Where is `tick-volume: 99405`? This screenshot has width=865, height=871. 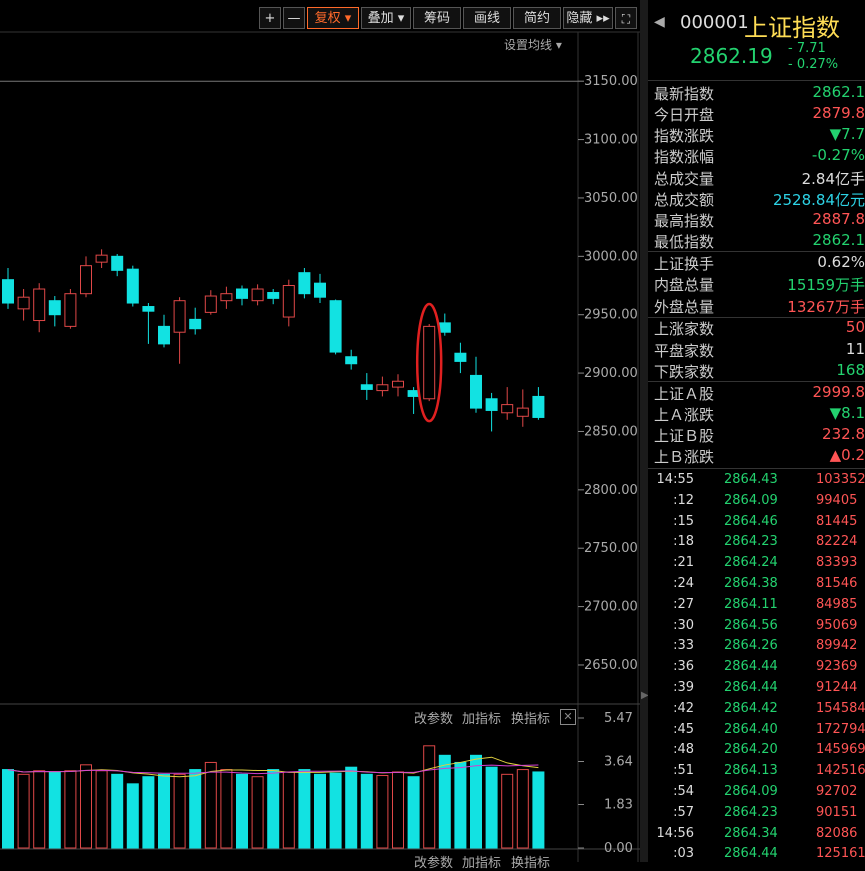
tick-volume: 99405 is located at coordinates (836, 500).